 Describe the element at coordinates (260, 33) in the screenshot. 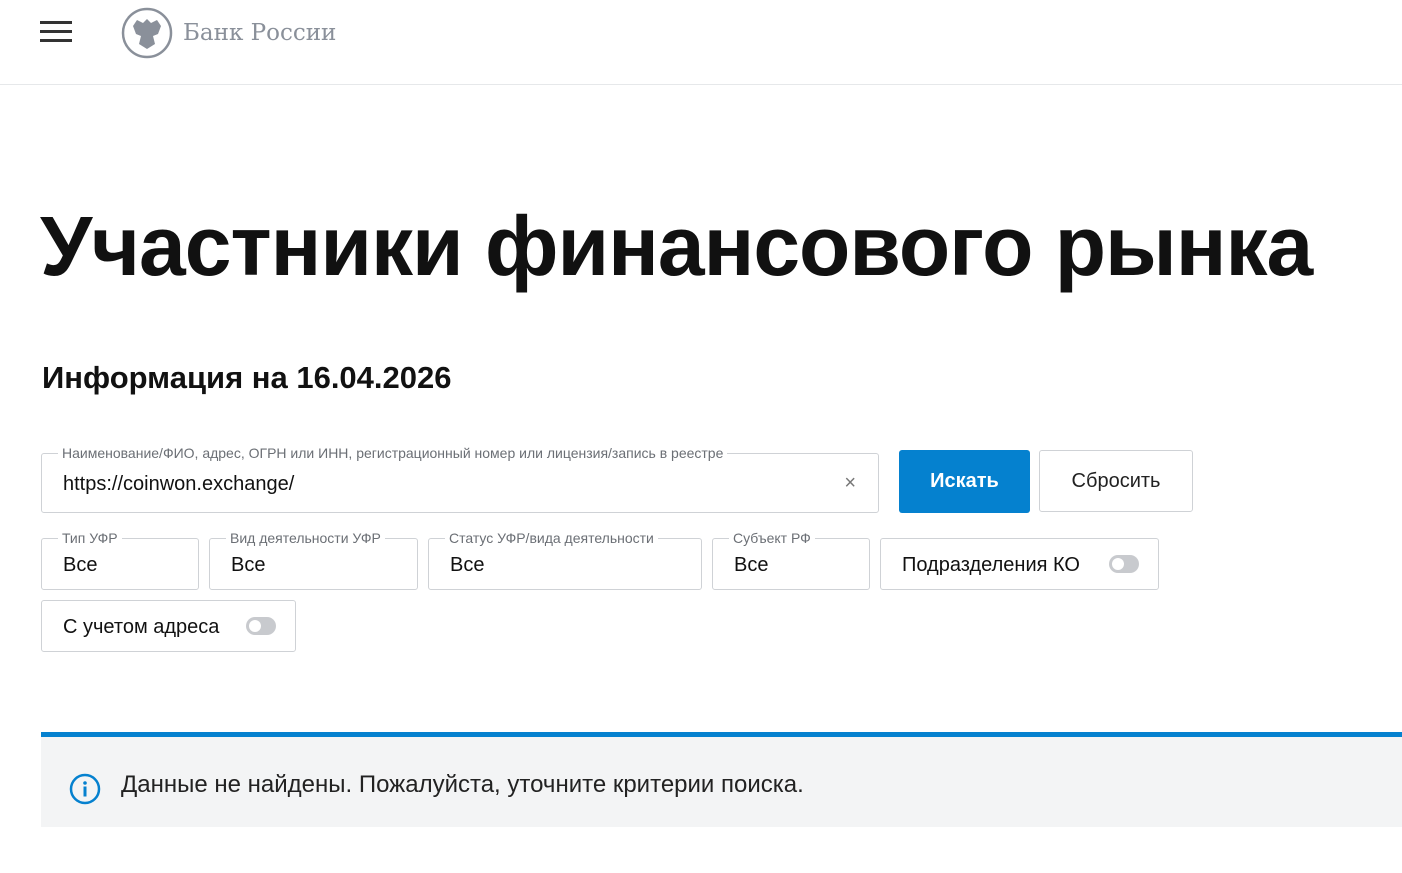

I see `logo-text: Банк России` at that location.